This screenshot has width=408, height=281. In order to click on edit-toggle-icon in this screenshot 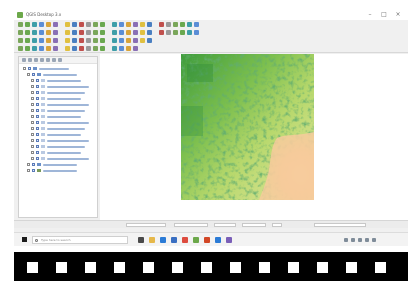, I will do `click(114, 32)`.